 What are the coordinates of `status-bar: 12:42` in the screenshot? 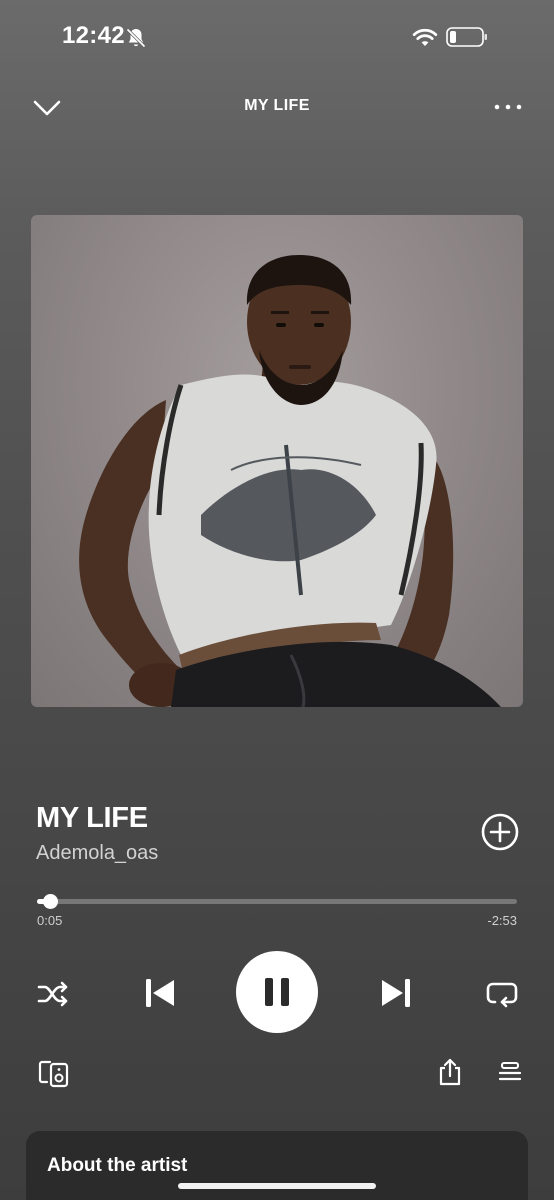 It's located at (277, 40).